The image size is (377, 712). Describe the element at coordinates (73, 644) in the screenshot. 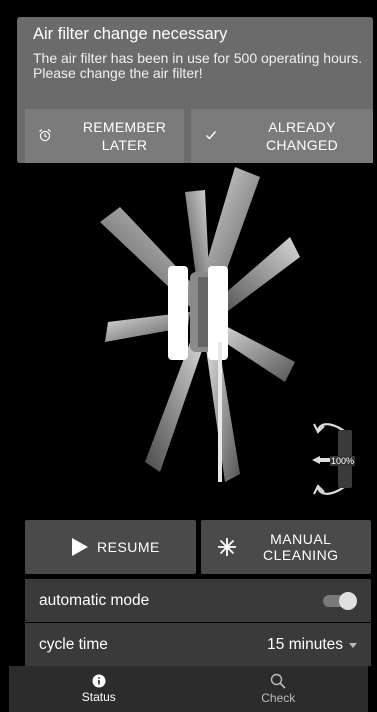

I see `cycle-time-label: cycle time` at that location.